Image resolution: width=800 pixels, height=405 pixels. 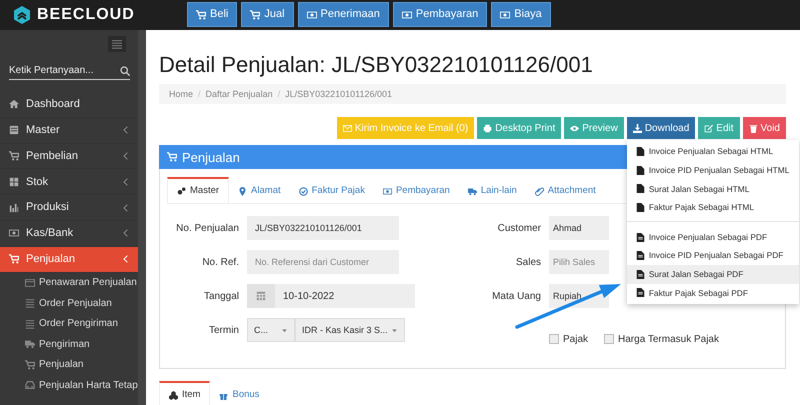 I want to click on bar-chart-icon, so click(x=14, y=207).